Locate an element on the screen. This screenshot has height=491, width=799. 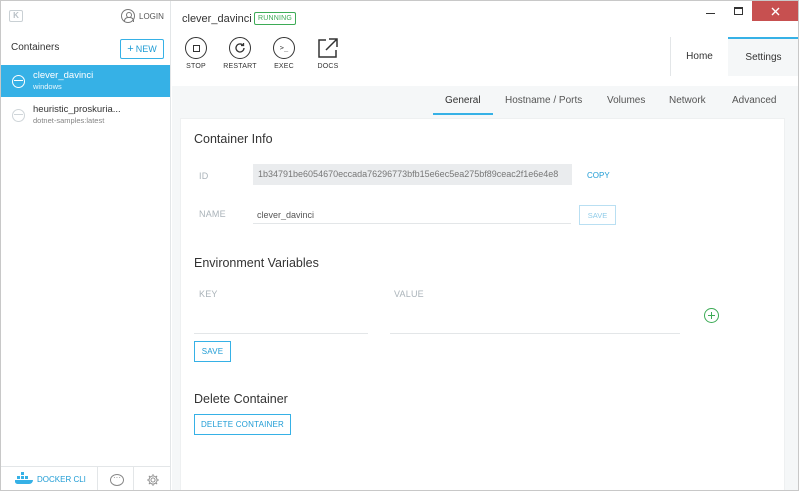
active-tab-indicator is located at coordinates (463, 114).